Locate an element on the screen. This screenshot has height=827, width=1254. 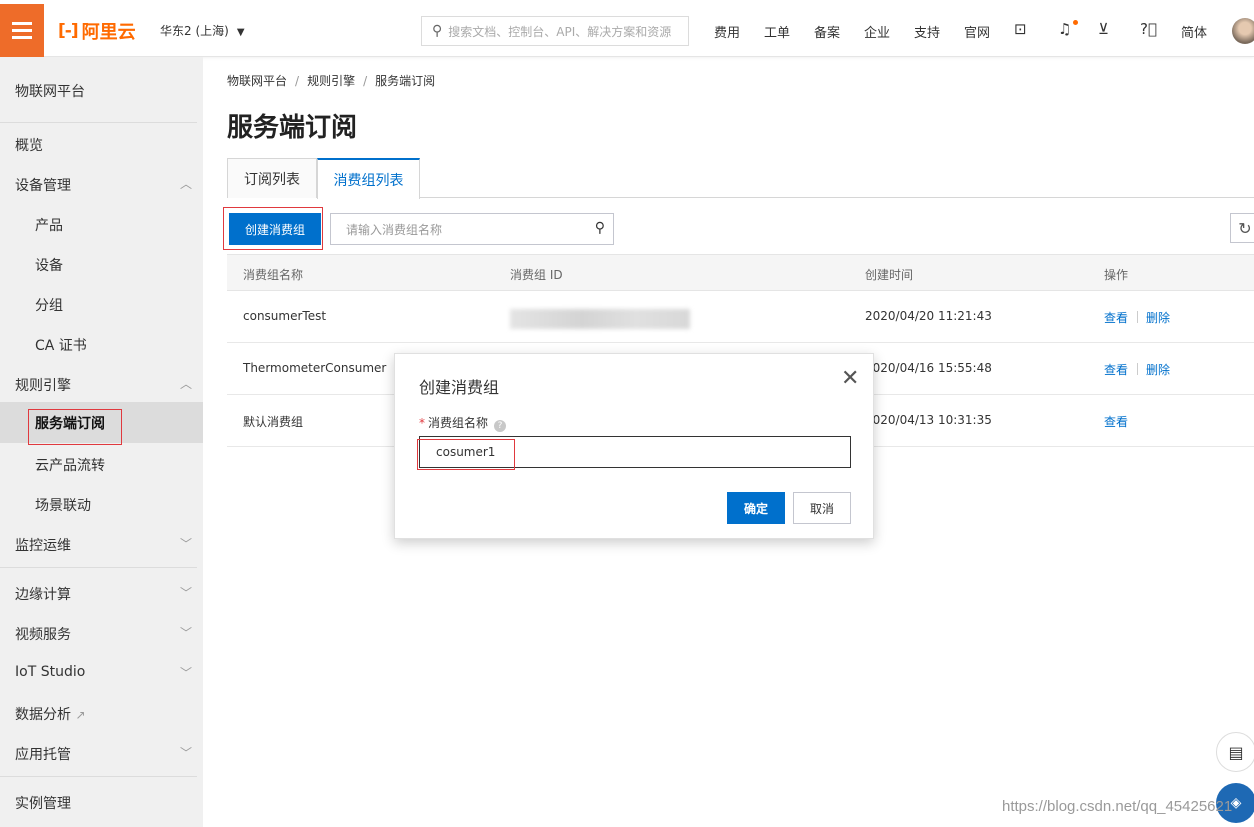
field-label: * 消费组名称? is located at coordinates (463, 423).